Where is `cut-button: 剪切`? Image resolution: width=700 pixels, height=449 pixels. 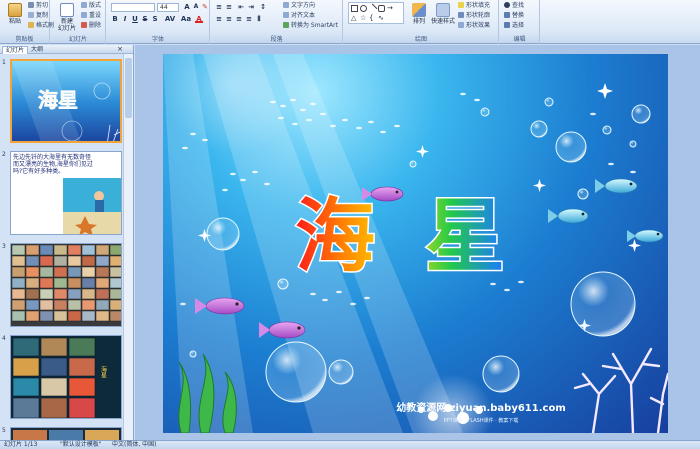 cut-button: 剪切 is located at coordinates (38, 6).